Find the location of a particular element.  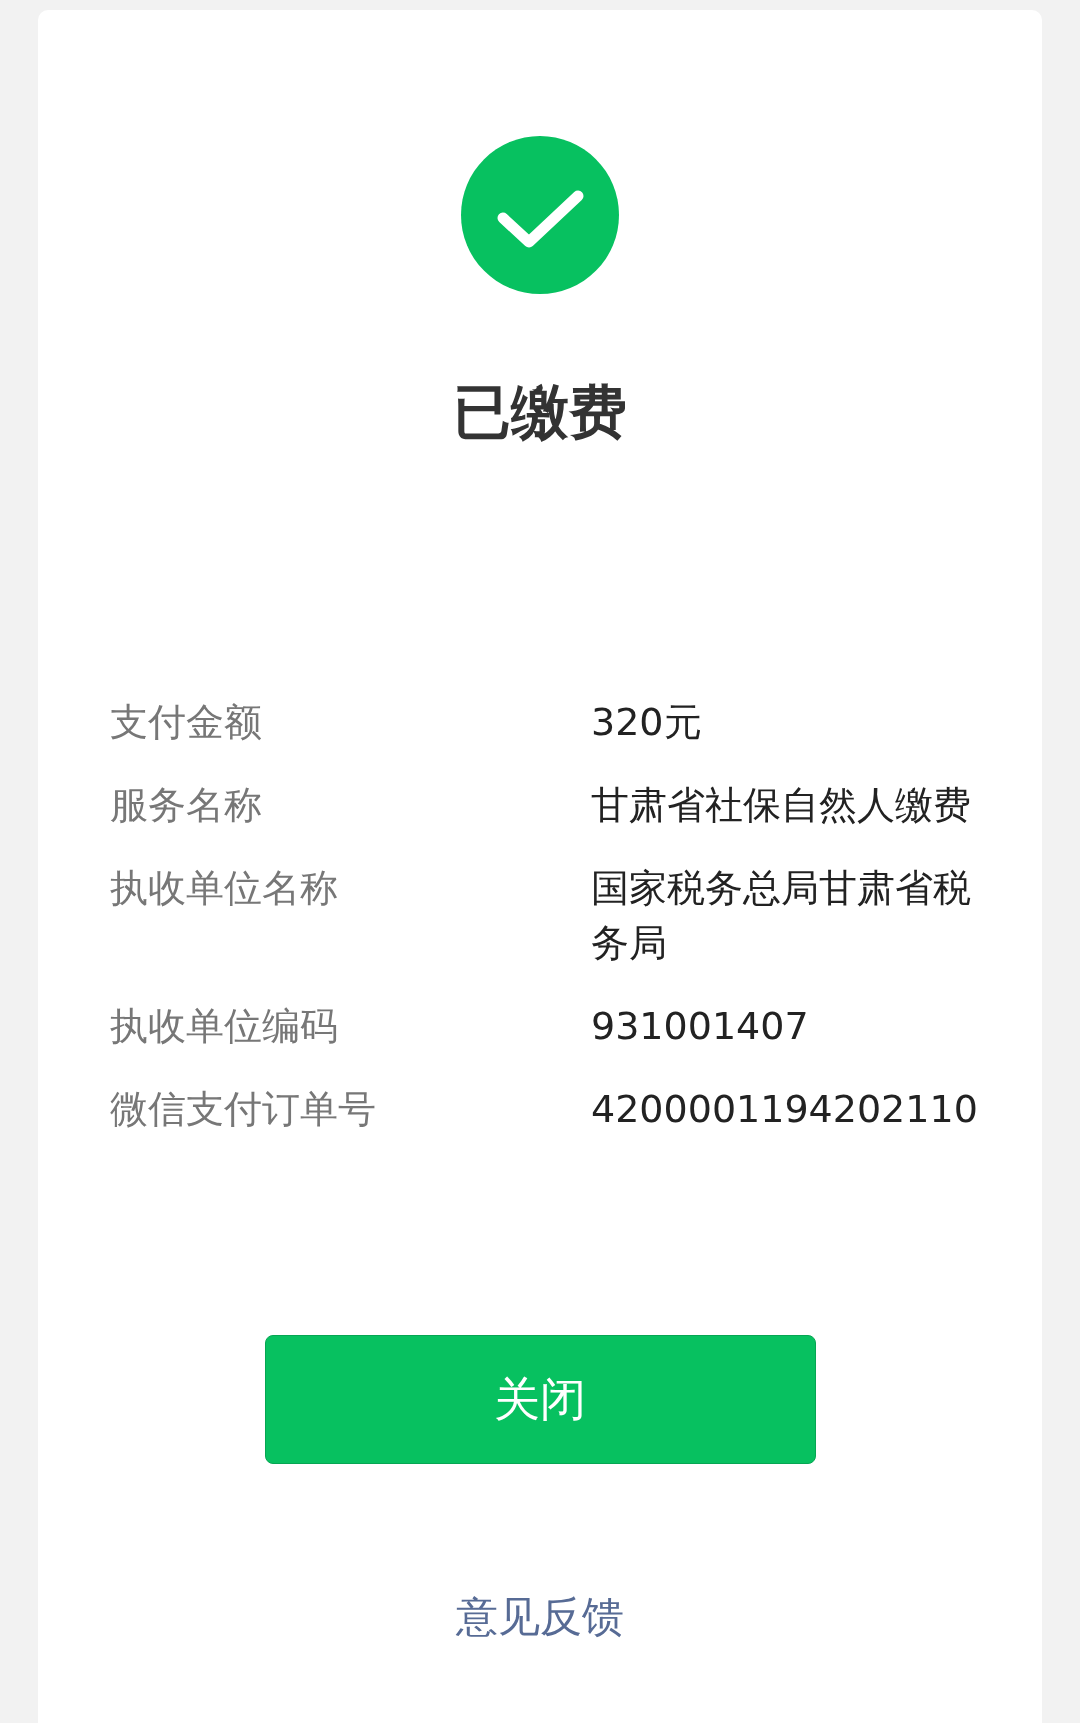

detail-label: 执收单位名称 is located at coordinates (224, 888).